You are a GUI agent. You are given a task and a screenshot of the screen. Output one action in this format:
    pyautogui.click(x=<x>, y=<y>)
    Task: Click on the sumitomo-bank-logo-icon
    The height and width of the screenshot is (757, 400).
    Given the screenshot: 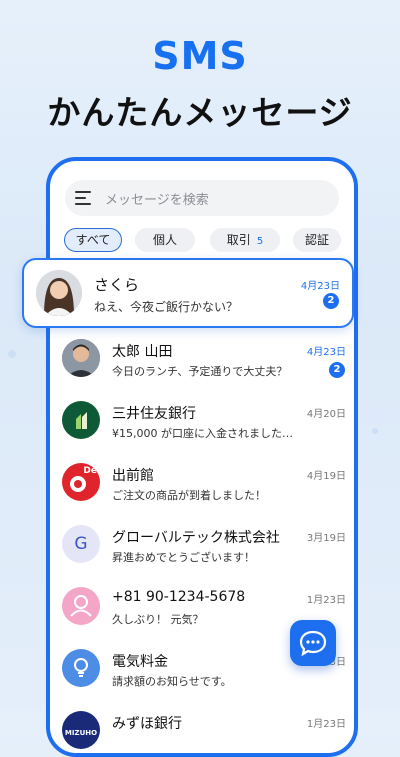 What is the action you would take?
    pyautogui.click(x=81, y=420)
    